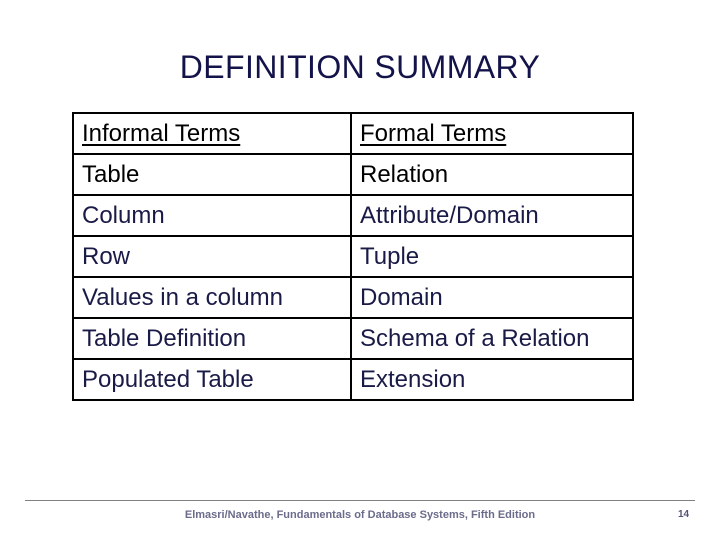  What do you see at coordinates (492, 379) in the screenshot?
I see `table-cell-formal: Extension` at bounding box center [492, 379].